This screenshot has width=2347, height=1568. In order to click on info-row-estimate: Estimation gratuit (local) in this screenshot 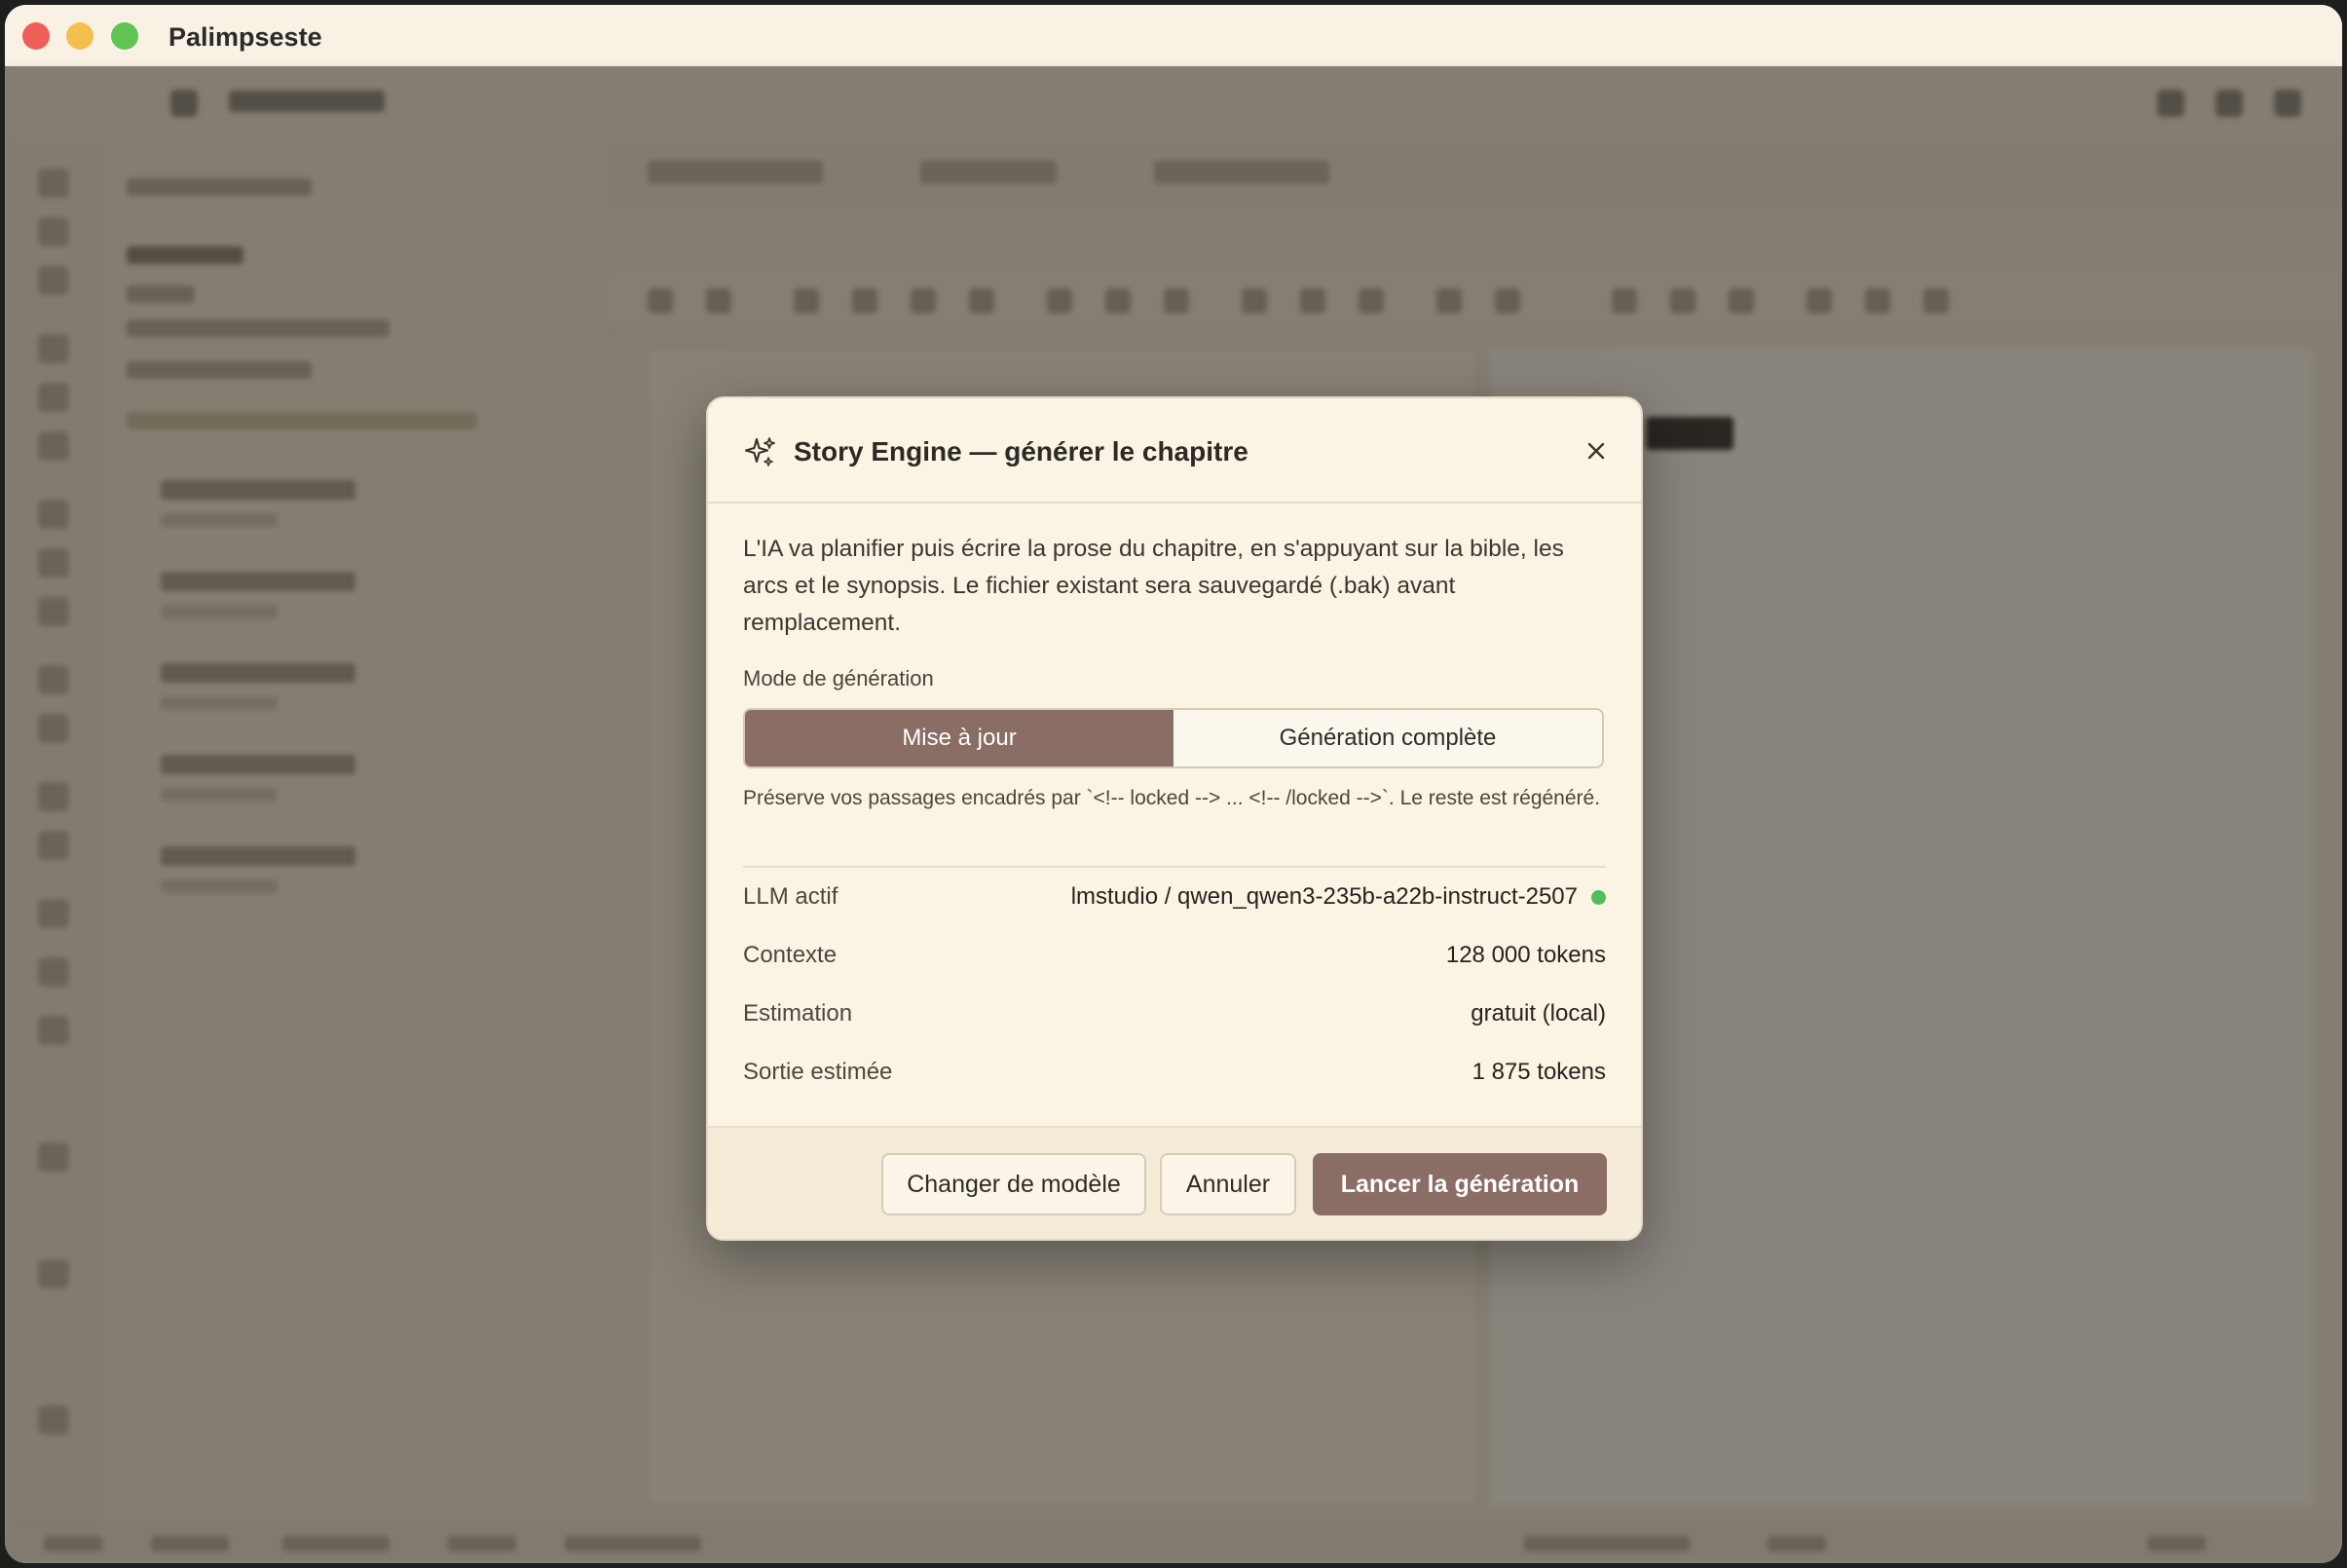, I will do `click(1174, 1013)`.